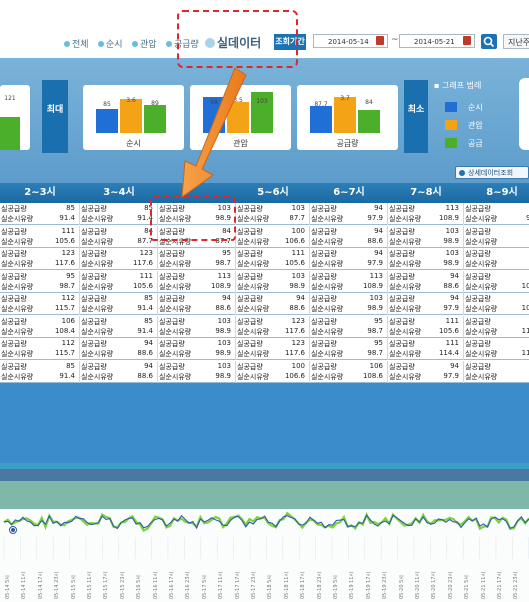 This screenshot has width=529, height=602. What do you see at coordinates (148, 298) in the screenshot?
I see `supply-value: 85` at bounding box center [148, 298].